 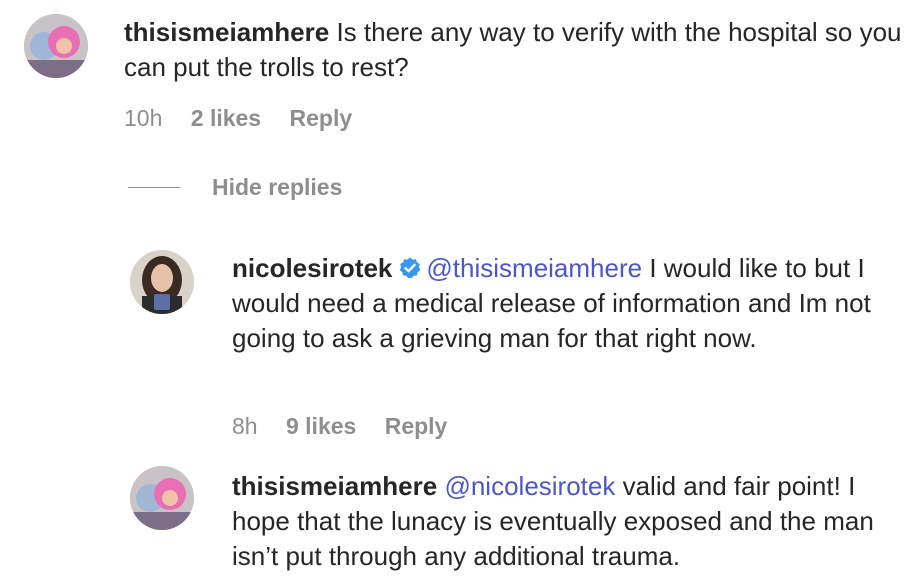 What do you see at coordinates (143, 118) in the screenshot?
I see `comment-time: 10h` at bounding box center [143, 118].